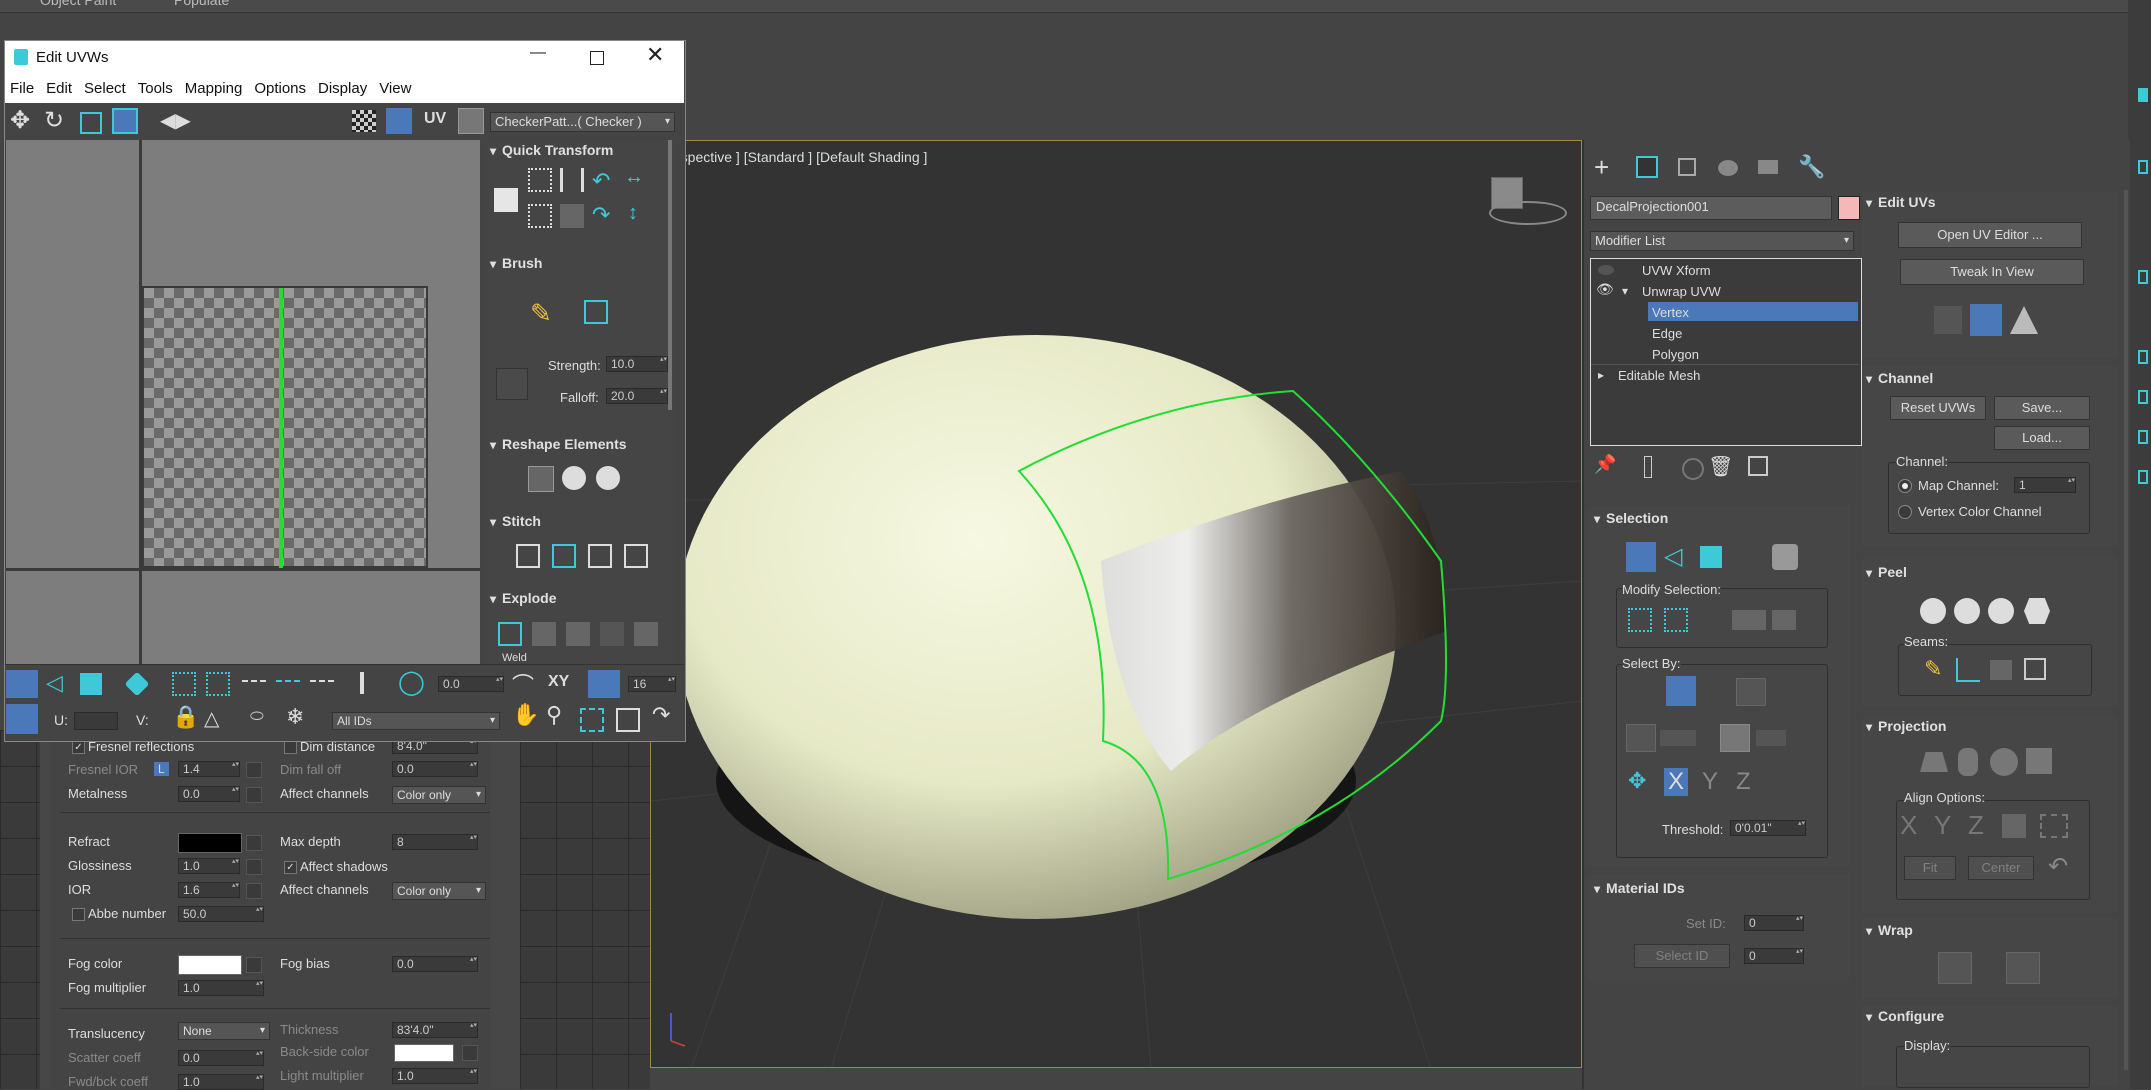 The image size is (2151, 1090). What do you see at coordinates (471, 684) in the screenshot?
I see `rotate-value: 0.0` at bounding box center [471, 684].